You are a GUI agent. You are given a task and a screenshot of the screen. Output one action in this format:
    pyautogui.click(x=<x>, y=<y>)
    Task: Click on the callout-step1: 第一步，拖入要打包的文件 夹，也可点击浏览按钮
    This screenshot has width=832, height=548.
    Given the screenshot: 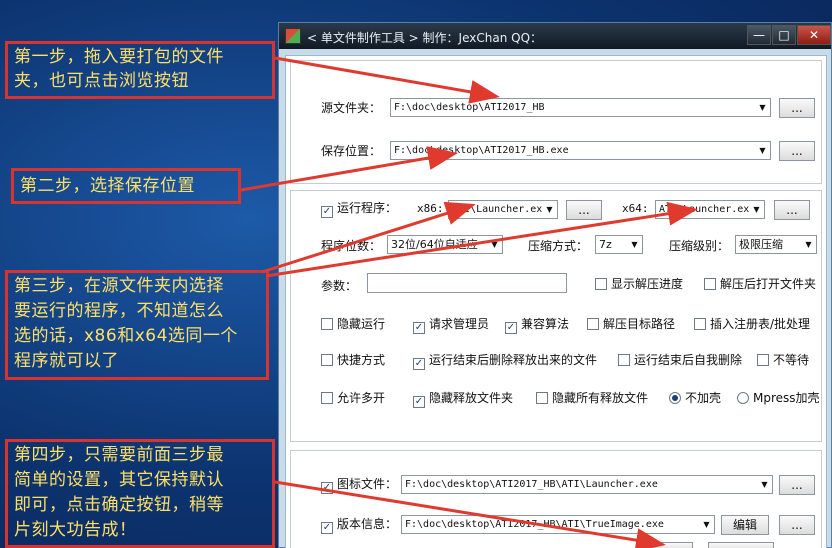 What is the action you would take?
    pyautogui.click(x=140, y=70)
    